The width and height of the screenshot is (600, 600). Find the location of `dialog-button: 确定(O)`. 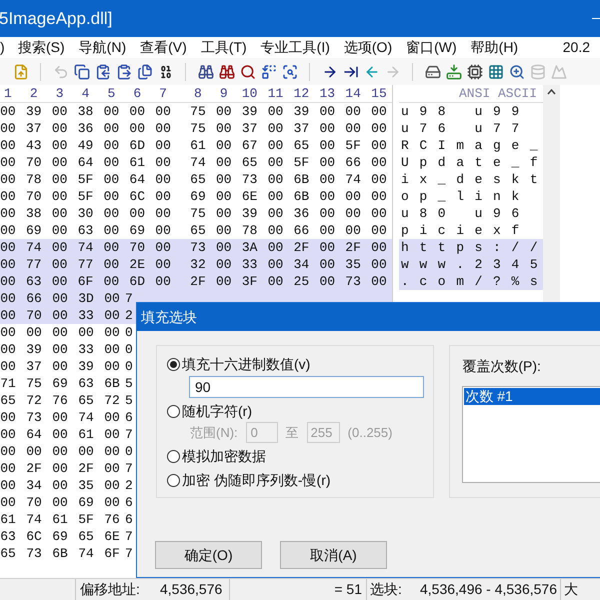

dialog-button: 确定(O) is located at coordinates (208, 555).